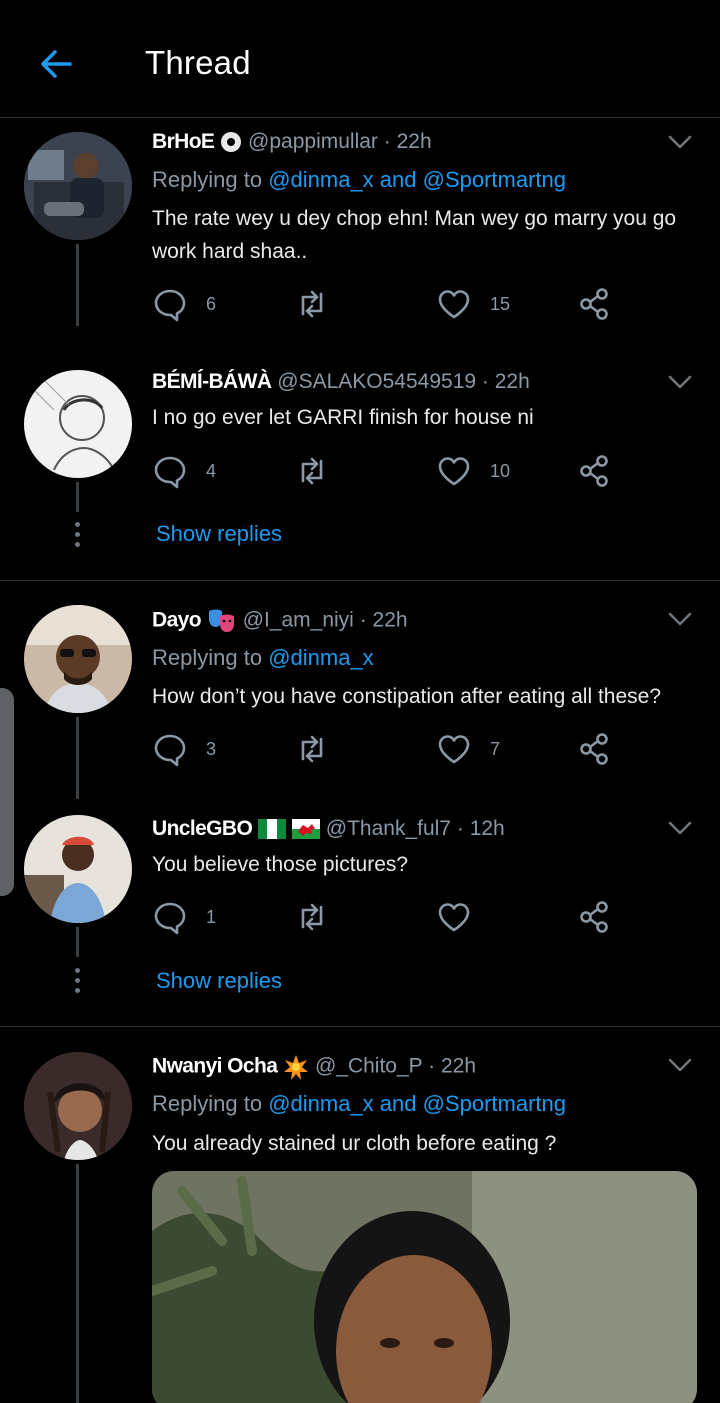 The width and height of the screenshot is (720, 1403). I want to click on like-button: 7, so click(468, 749).